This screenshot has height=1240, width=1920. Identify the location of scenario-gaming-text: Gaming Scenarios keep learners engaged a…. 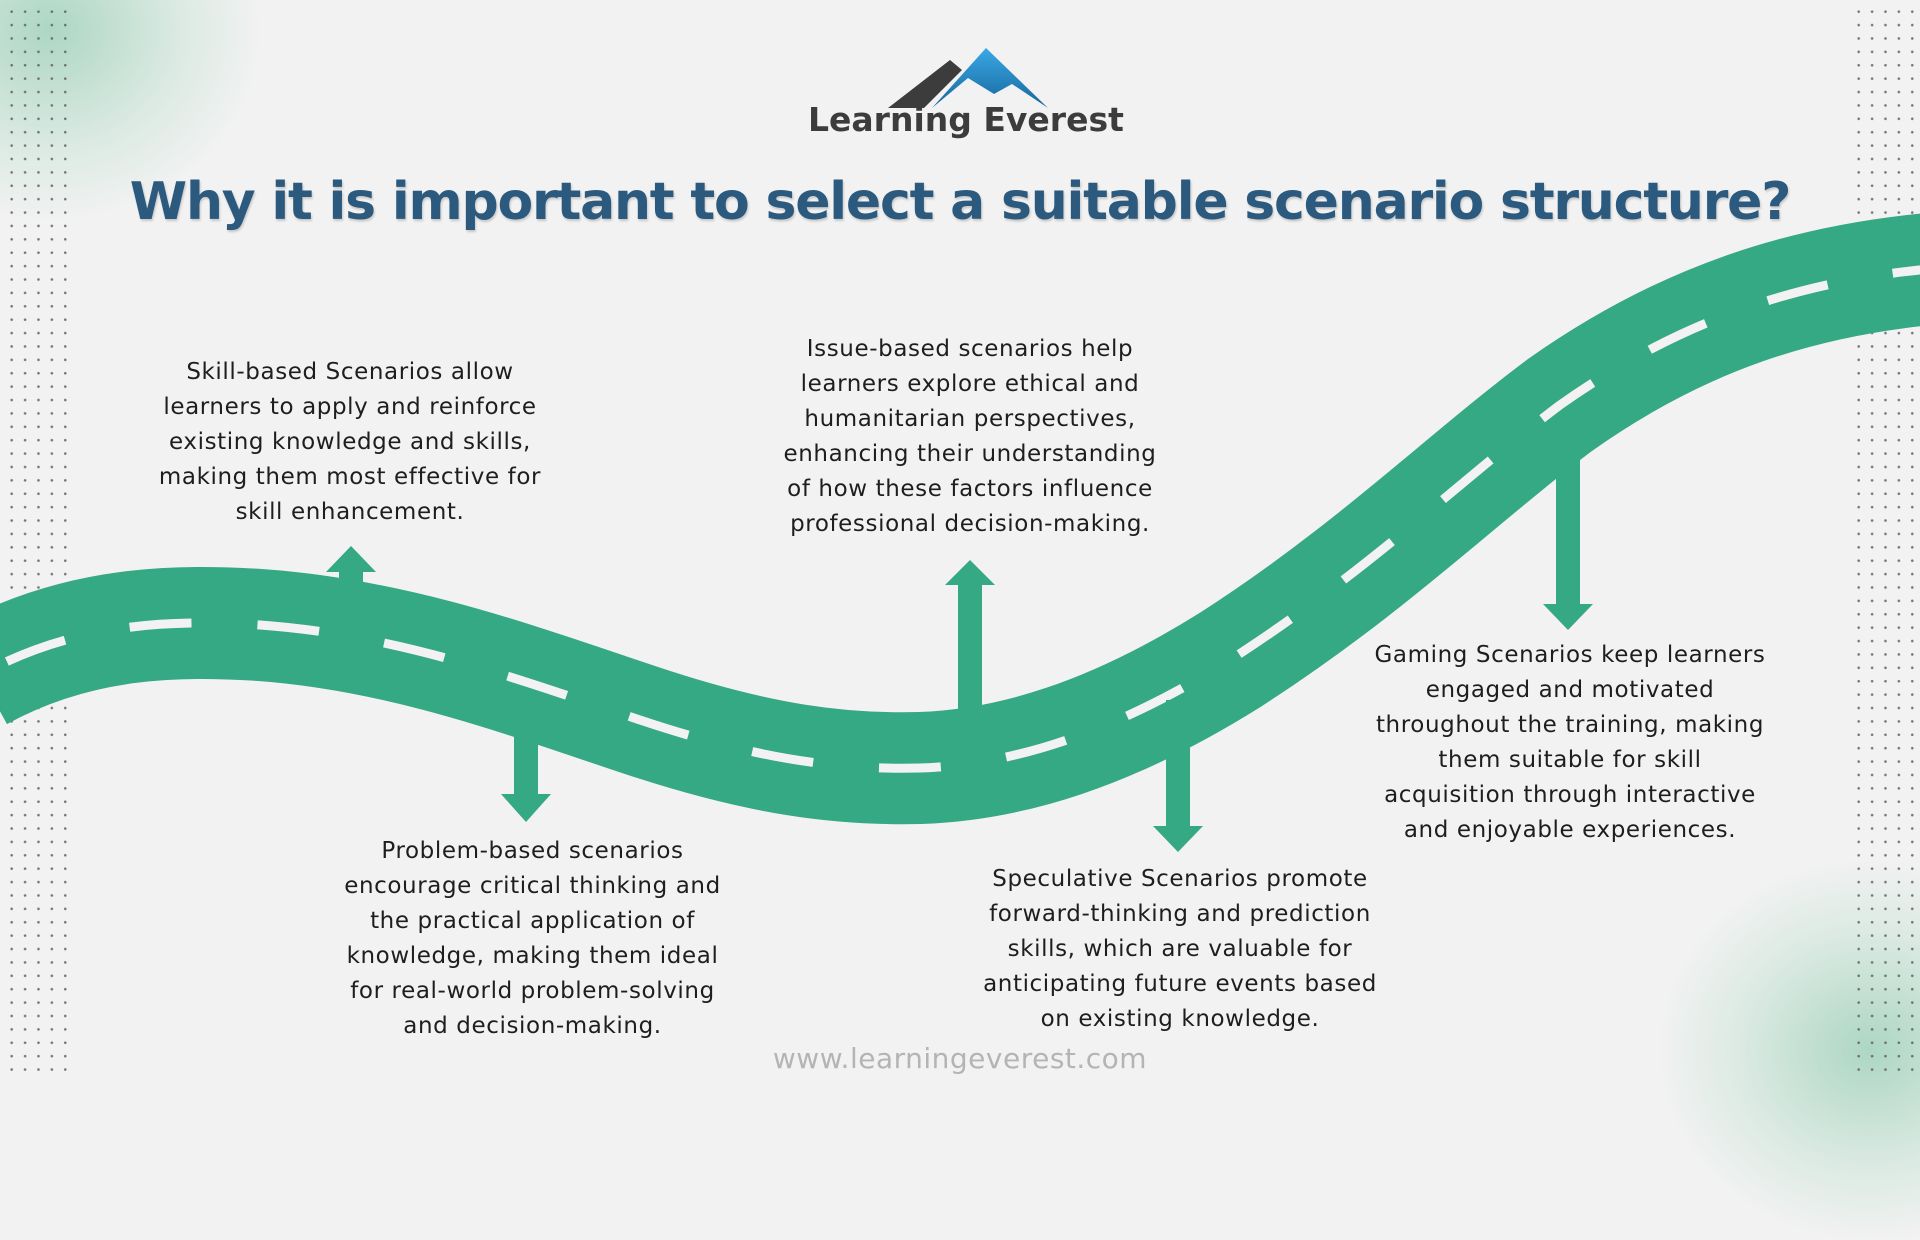
(1570, 742).